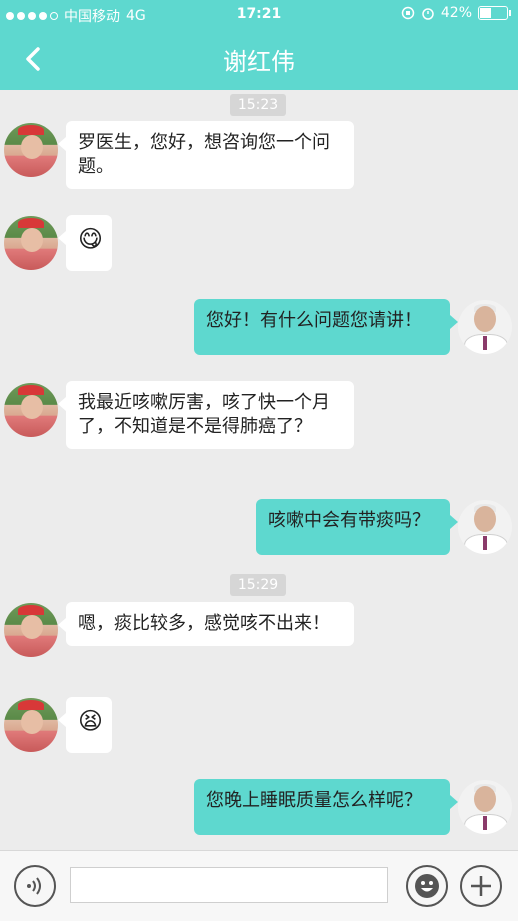  Describe the element at coordinates (229, 885) in the screenshot. I see `message-input` at that location.